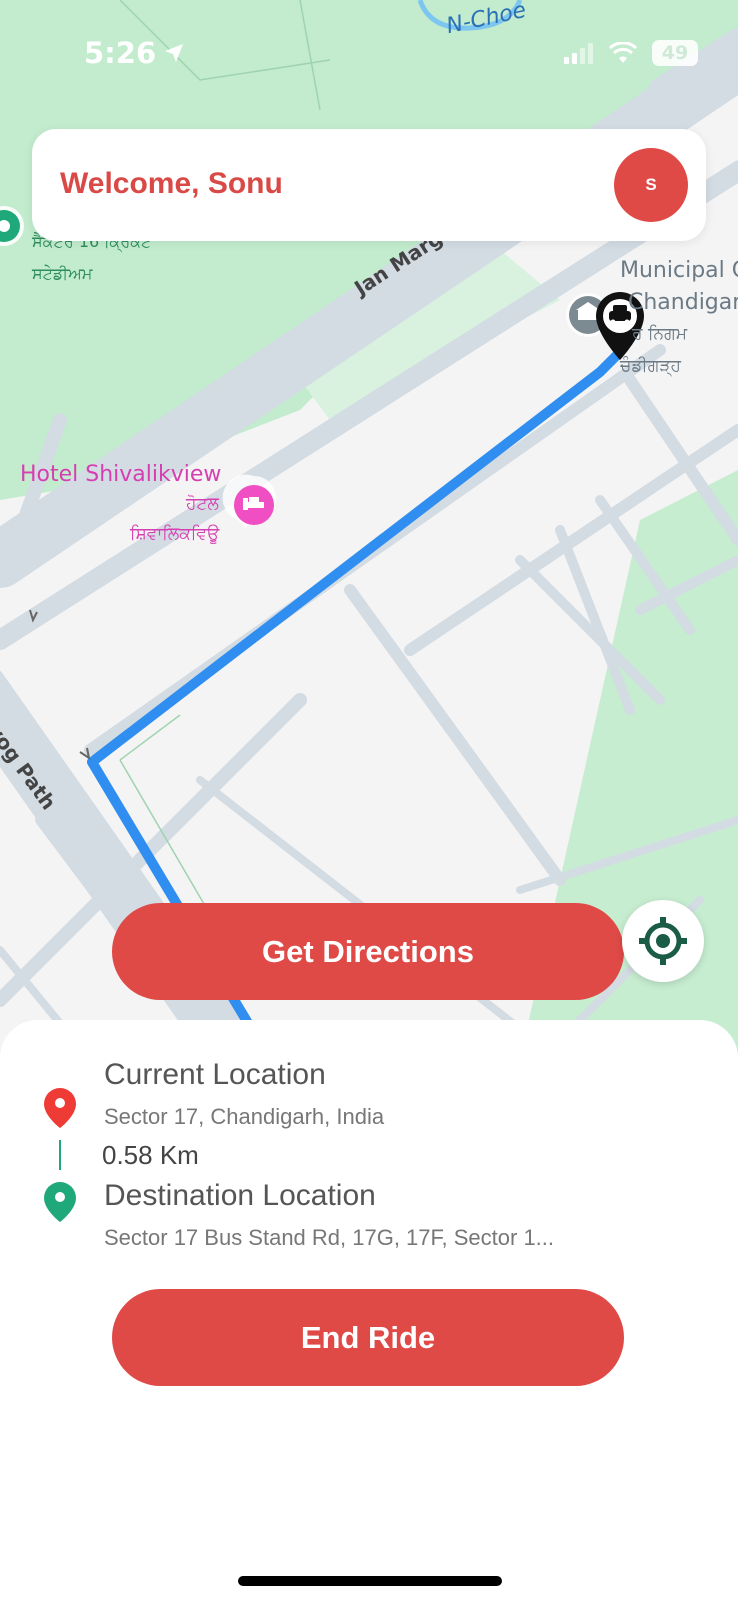 Image resolution: width=738 pixels, height=1600 pixels. What do you see at coordinates (150, 1155) in the screenshot?
I see `trip-distance: 0.58 Km` at bounding box center [150, 1155].